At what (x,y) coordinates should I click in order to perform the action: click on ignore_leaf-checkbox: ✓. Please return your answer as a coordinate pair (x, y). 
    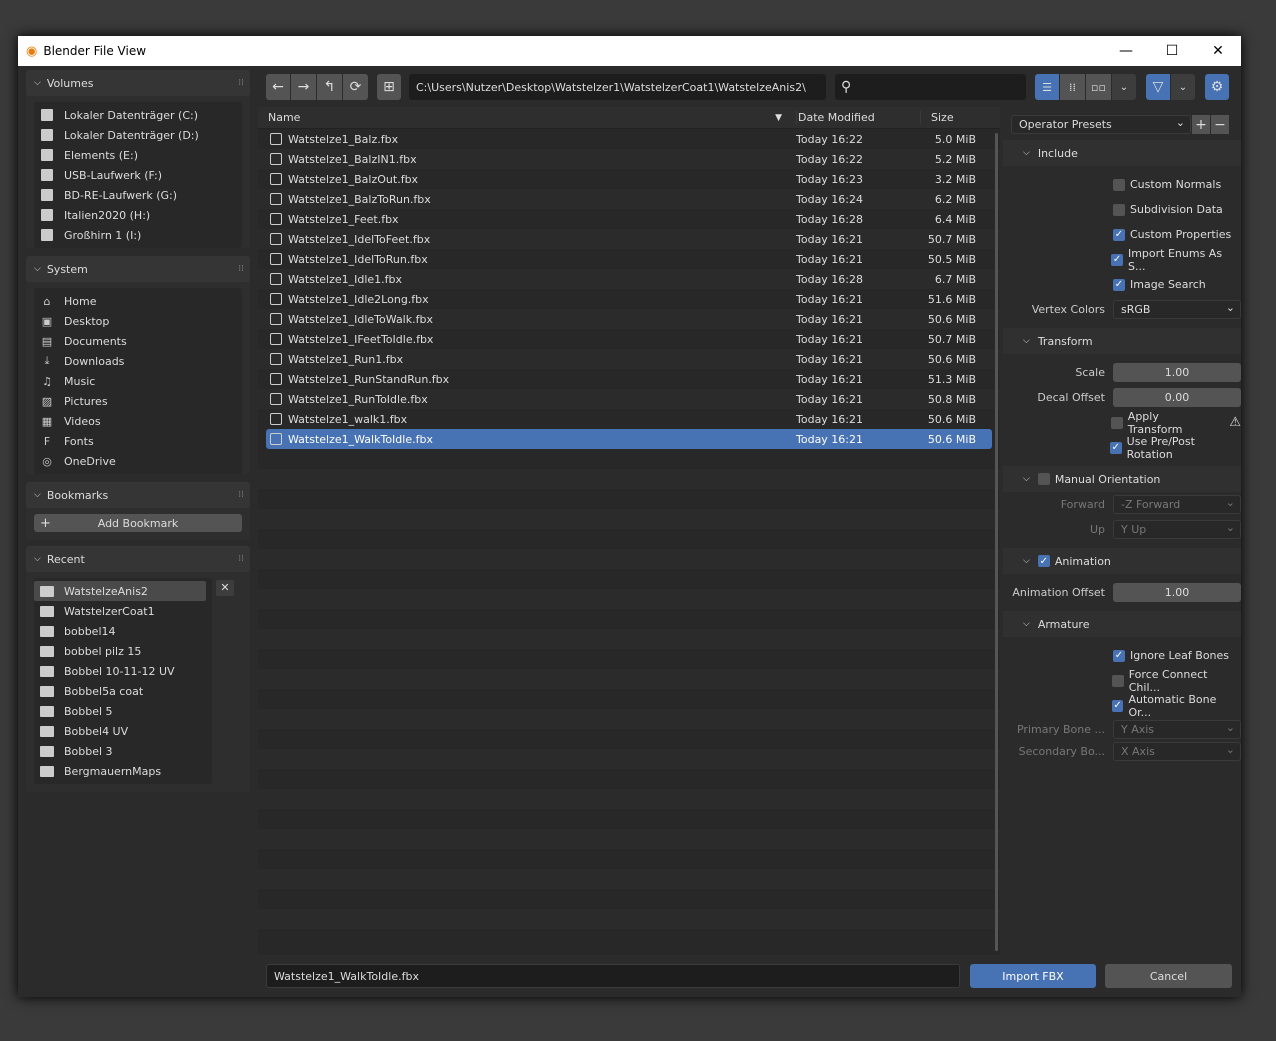
    Looking at the image, I should click on (1119, 655).